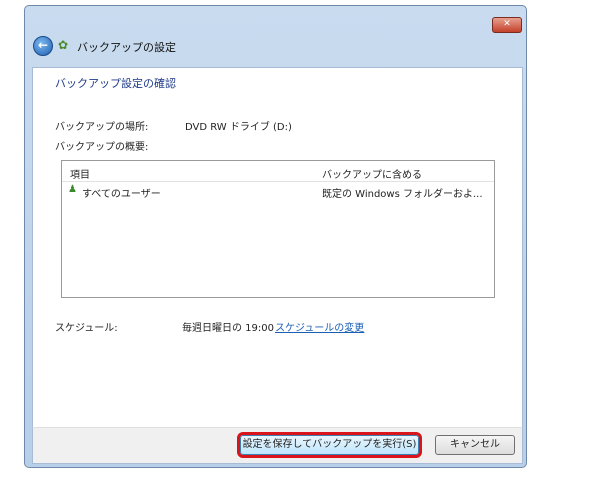 This screenshot has height=479, width=602. I want to click on close-button: ✕, so click(507, 25).